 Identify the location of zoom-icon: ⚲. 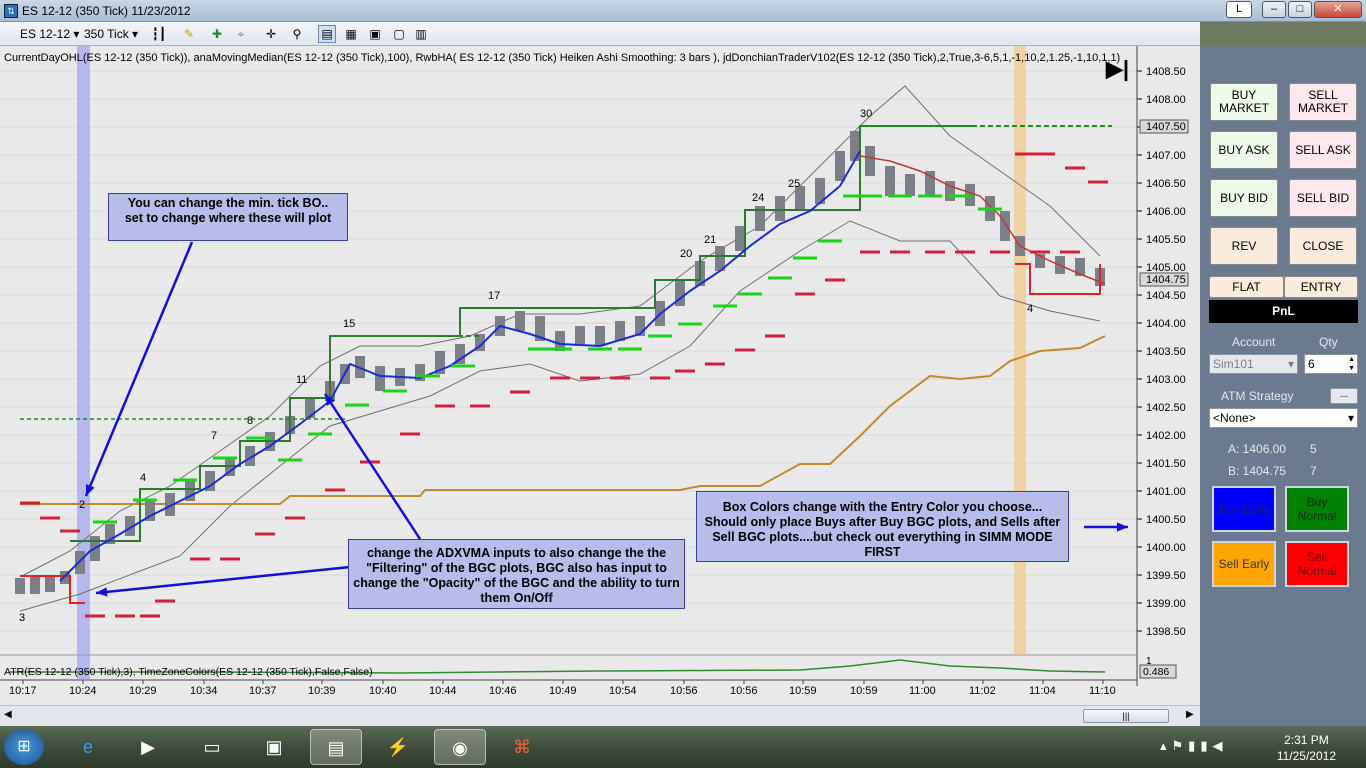
(297, 34).